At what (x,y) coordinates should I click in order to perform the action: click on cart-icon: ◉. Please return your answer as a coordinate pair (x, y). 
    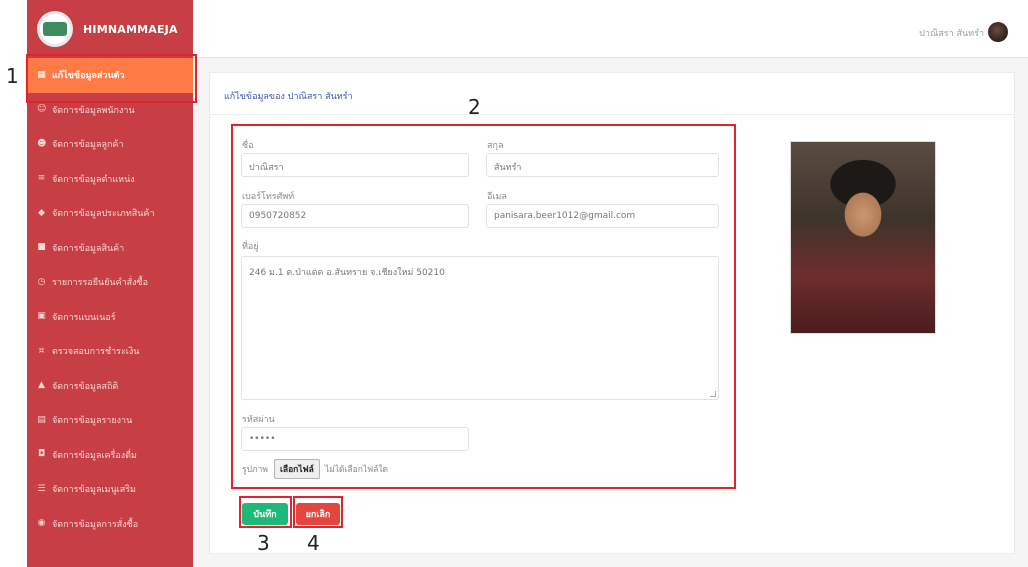
    Looking at the image, I should click on (41, 523).